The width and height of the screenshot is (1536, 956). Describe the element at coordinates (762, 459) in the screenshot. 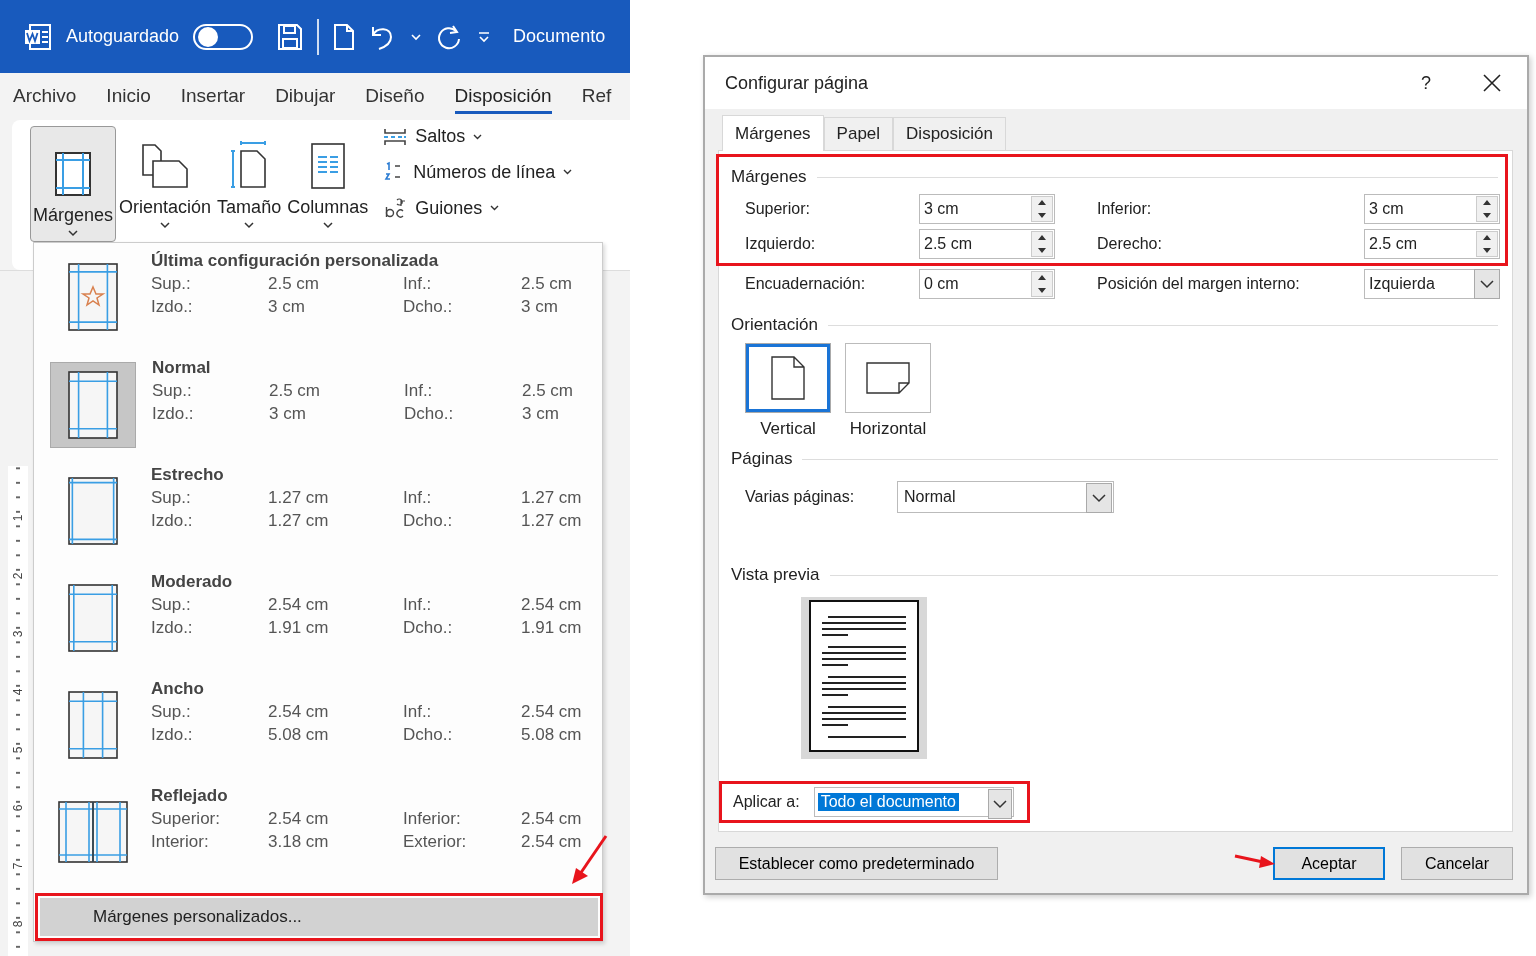

I see `section-heading: Páginas` at that location.